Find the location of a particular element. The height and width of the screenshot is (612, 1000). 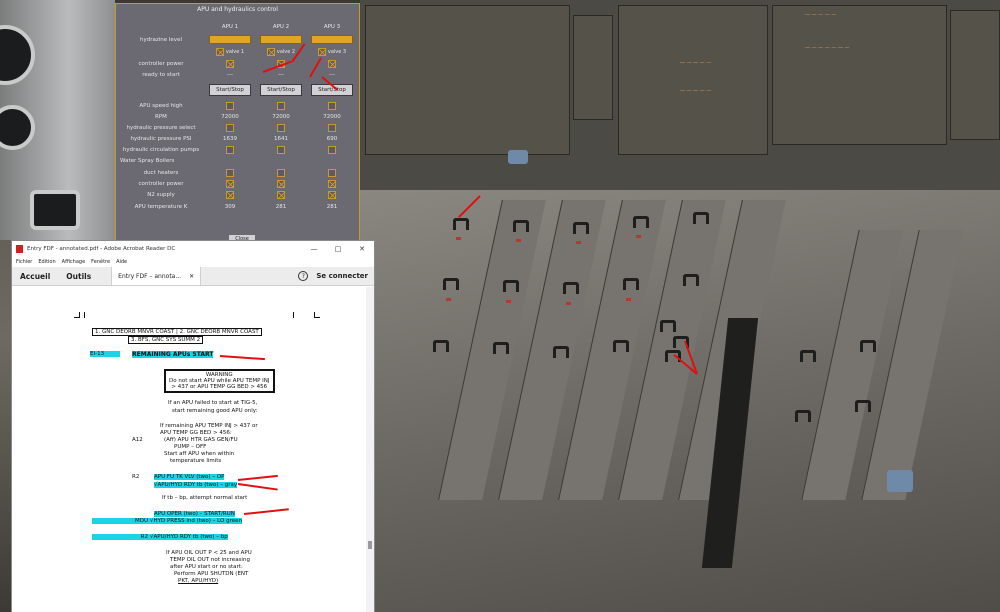

col-header-apu2: APU 2 is located at coordinates (281, 27).